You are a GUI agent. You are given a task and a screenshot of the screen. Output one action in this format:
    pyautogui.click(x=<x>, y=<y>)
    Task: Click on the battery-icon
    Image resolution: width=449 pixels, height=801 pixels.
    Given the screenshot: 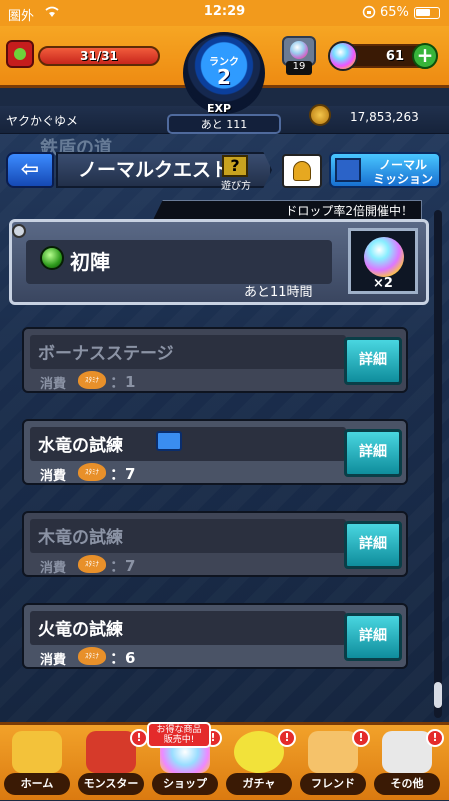 What is the action you would take?
    pyautogui.click(x=427, y=13)
    